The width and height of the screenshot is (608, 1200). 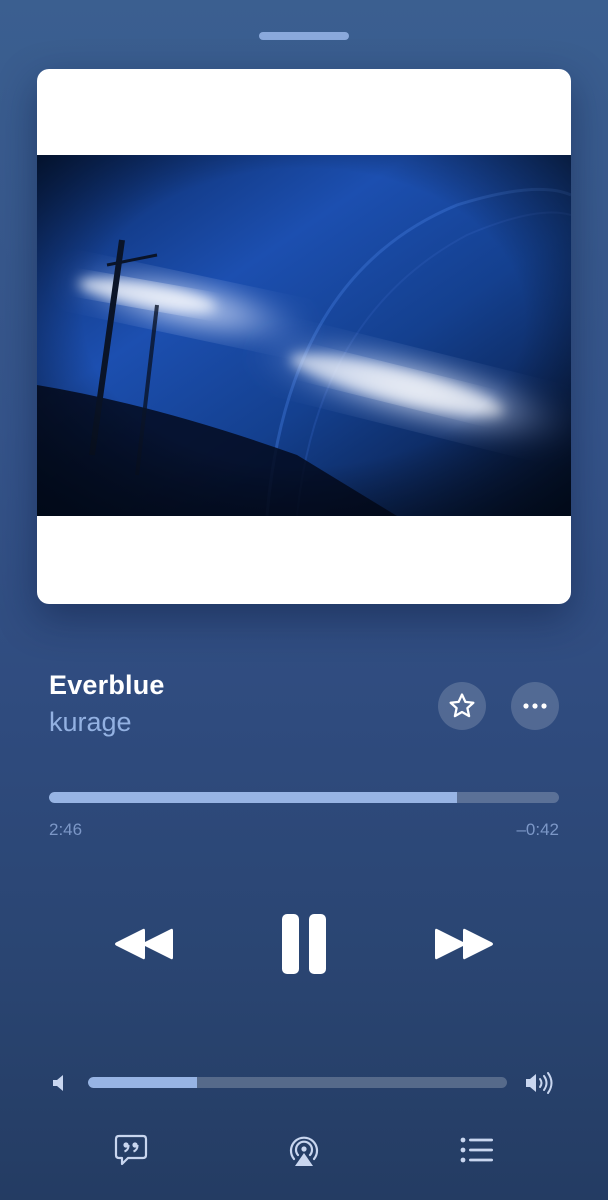 What do you see at coordinates (90, 722) in the screenshot?
I see `track-artist: kurage` at bounding box center [90, 722].